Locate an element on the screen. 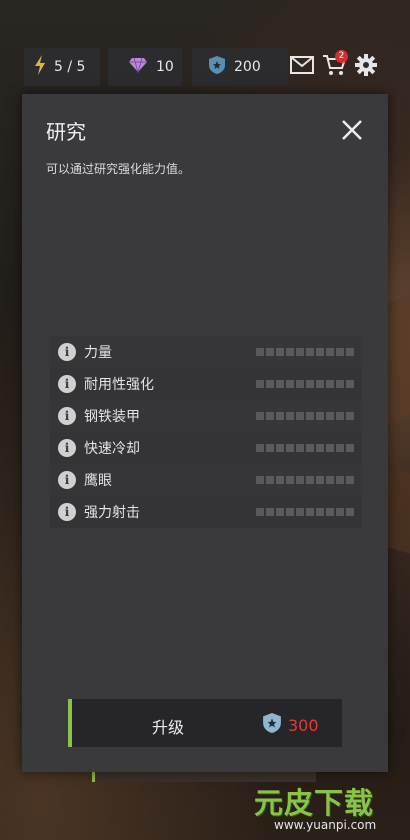 Image resolution: width=410 pixels, height=840 pixels. energy-counter: 5 / 5 is located at coordinates (62, 67).